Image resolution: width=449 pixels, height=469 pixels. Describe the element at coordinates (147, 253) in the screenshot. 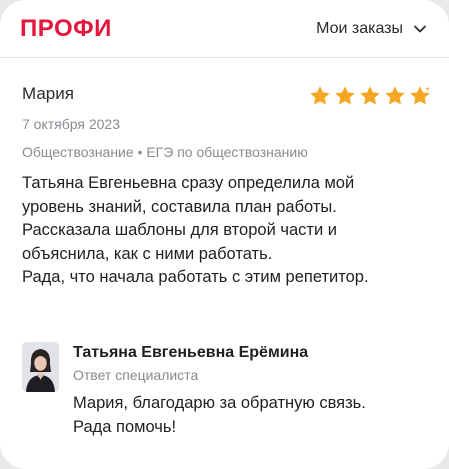

I see `review-text-line: объяснила, как с ними работать.` at that location.